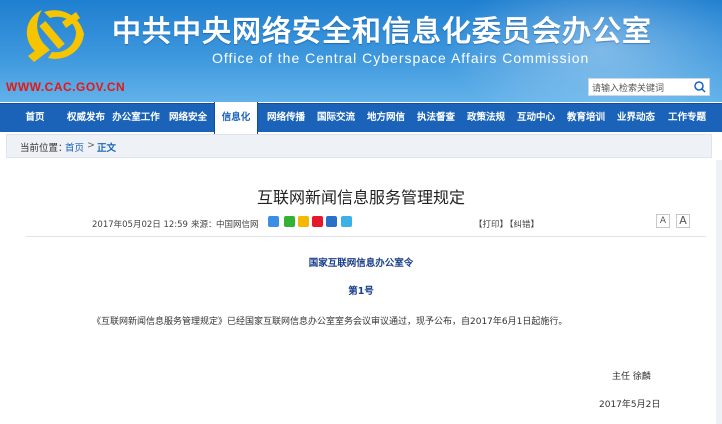 The width and height of the screenshot is (722, 424). I want to click on nav-item-office-work: 办公室工作, so click(136, 118).